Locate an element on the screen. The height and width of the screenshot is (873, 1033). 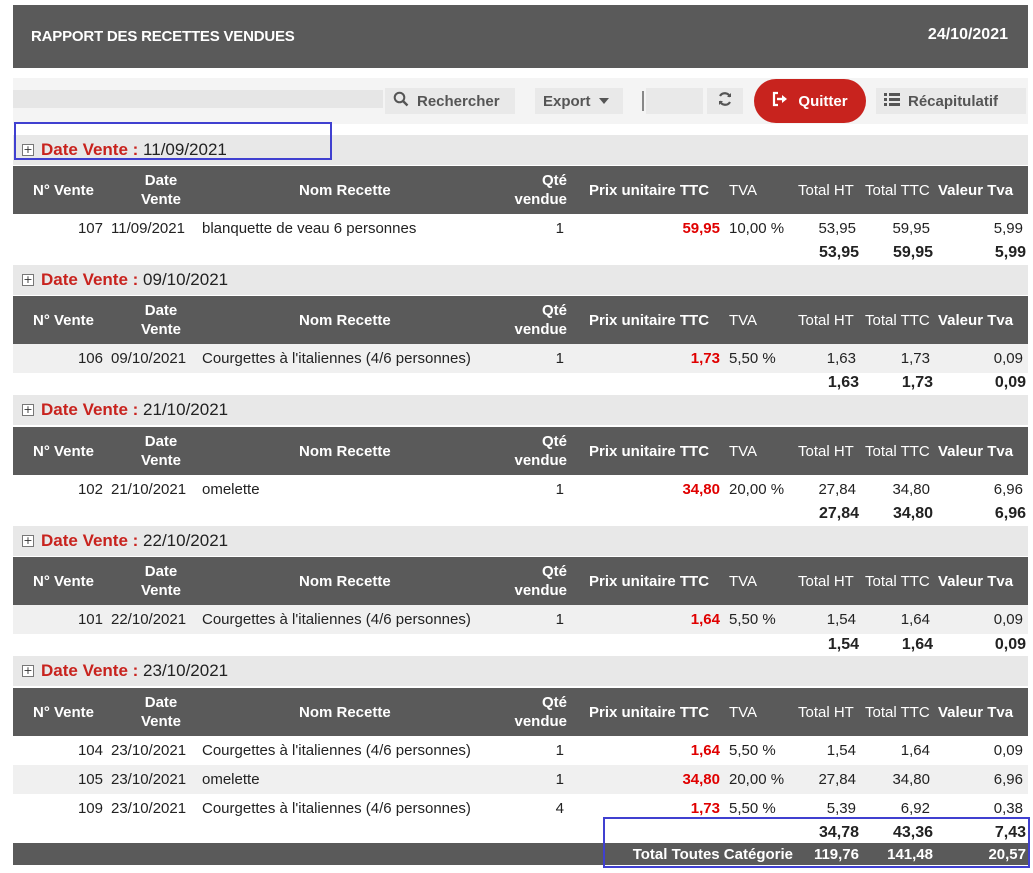
toolbar: Rechercher Export Quitter Récapitulatif is located at coordinates (520, 101).